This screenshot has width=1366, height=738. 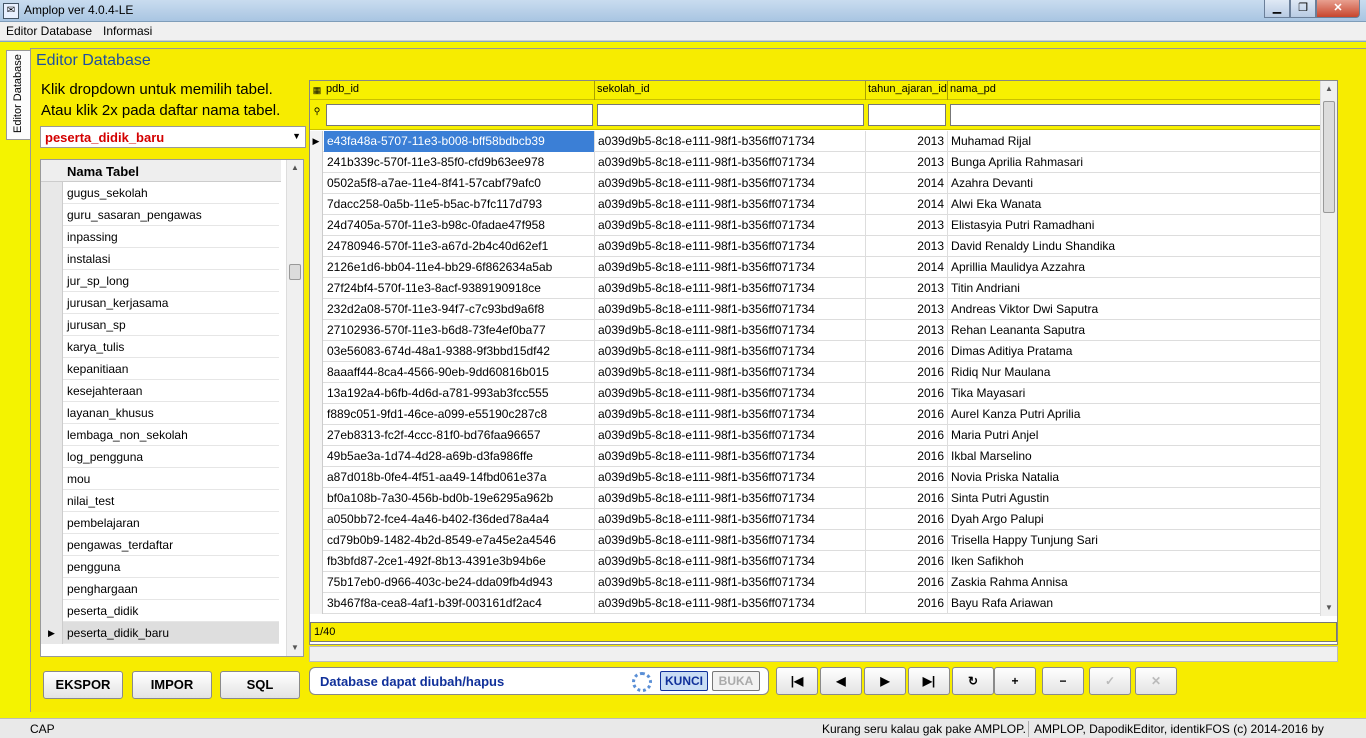 I want to click on table-cell: Maria Putri Anjel, so click(x=1142, y=435).